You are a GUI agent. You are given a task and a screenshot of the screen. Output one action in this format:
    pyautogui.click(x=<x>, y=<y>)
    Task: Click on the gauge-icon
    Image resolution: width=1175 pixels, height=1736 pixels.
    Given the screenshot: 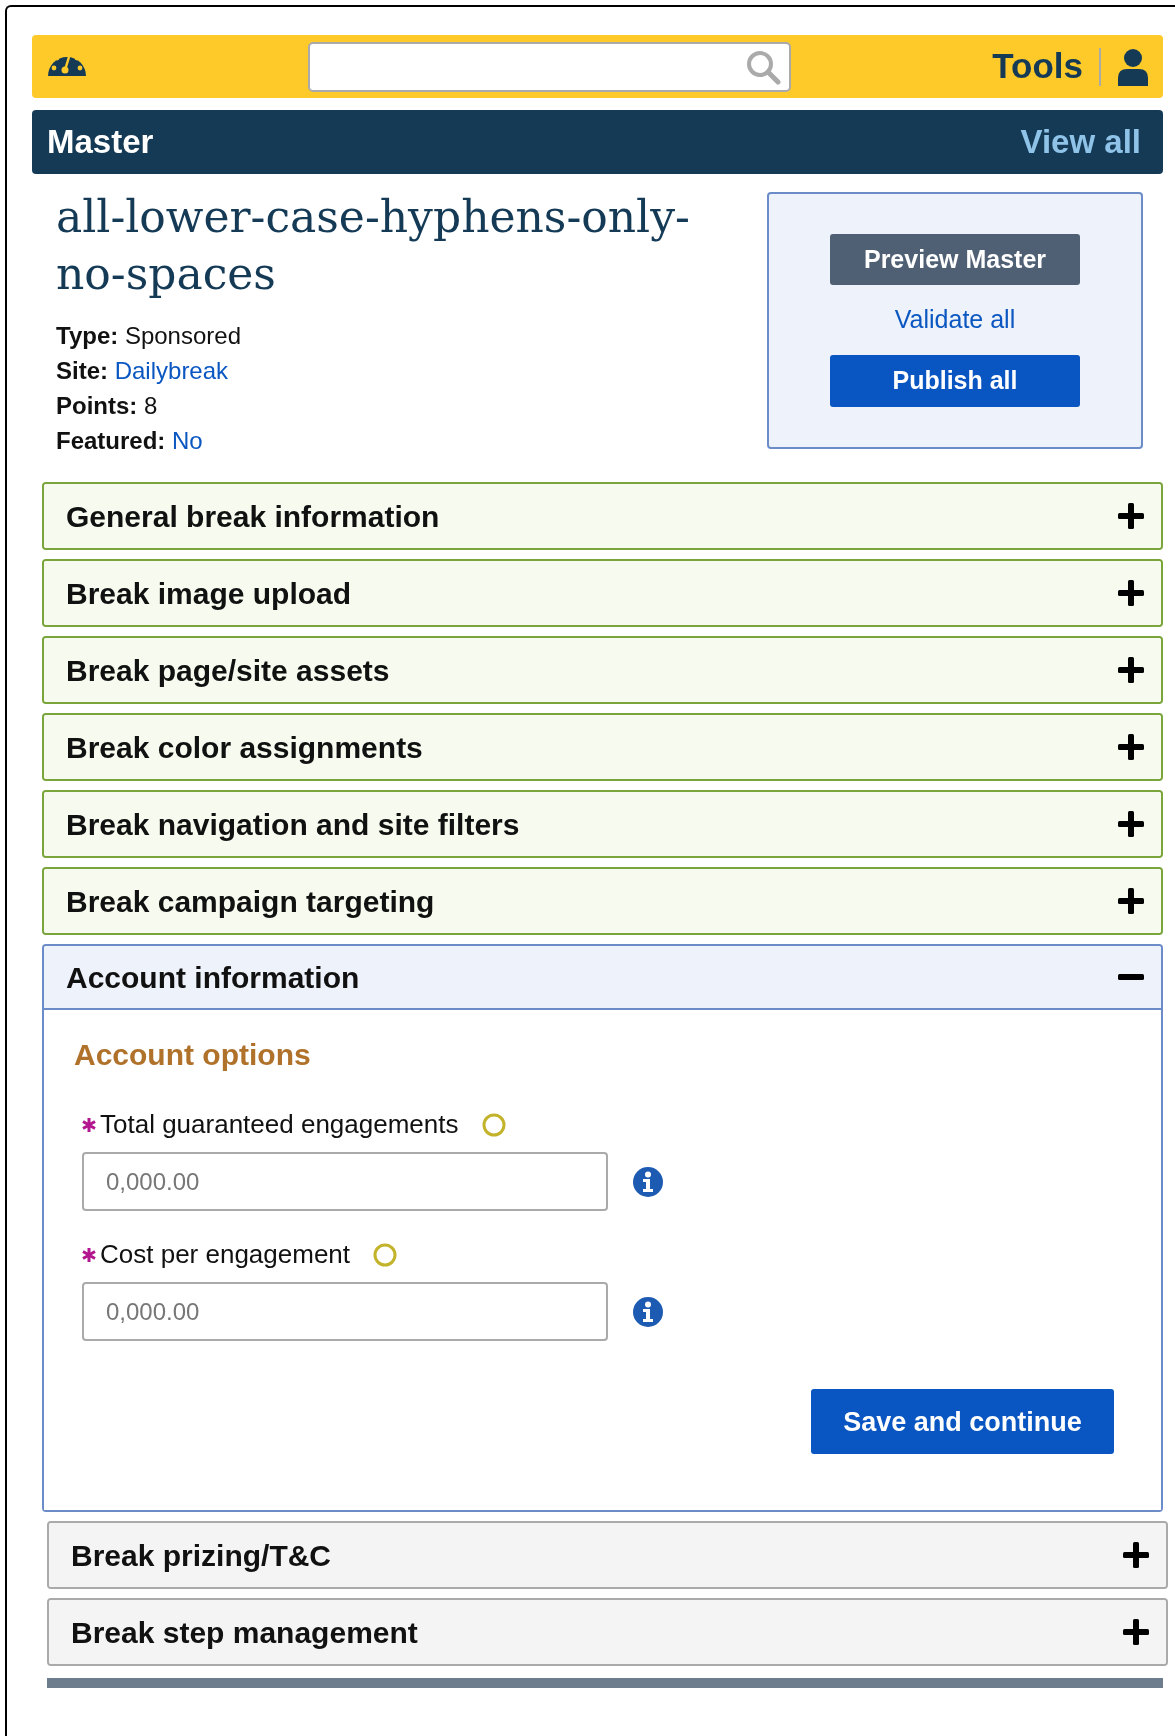 What is the action you would take?
    pyautogui.click(x=67, y=66)
    